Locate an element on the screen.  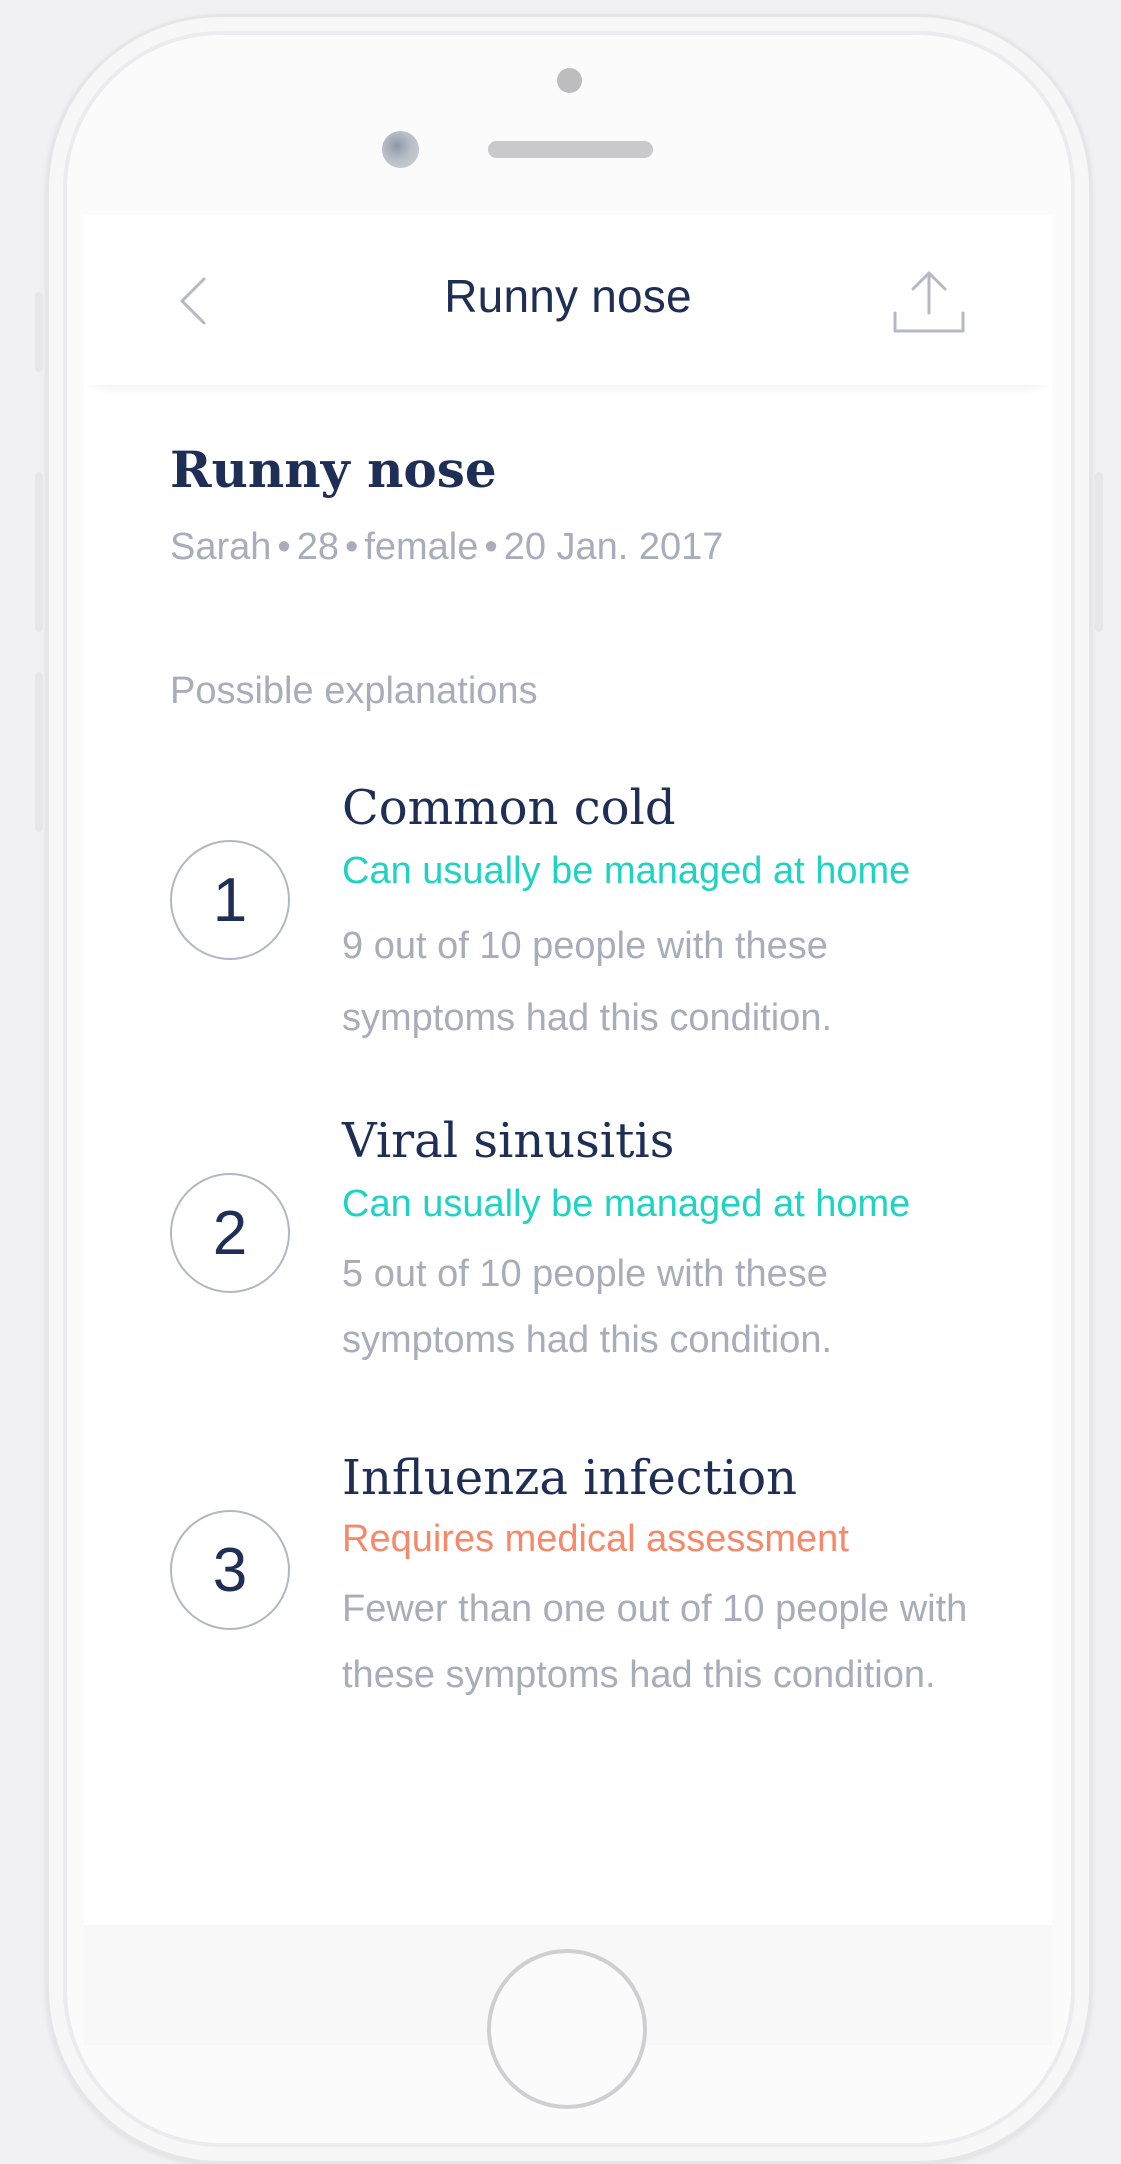
power-button is located at coordinates (1099, 552).